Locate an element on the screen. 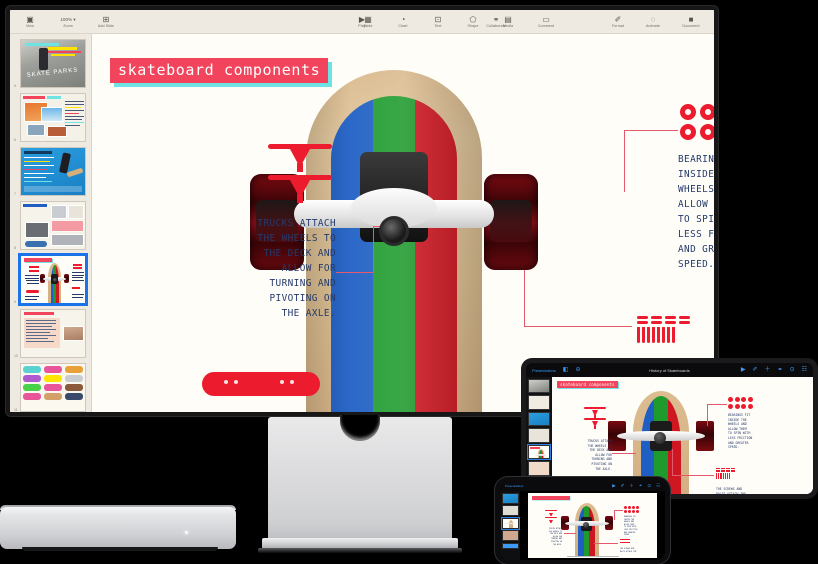 This screenshot has width=818, height=564. toolbar-label-text: Text is located at coordinates (438, 25).